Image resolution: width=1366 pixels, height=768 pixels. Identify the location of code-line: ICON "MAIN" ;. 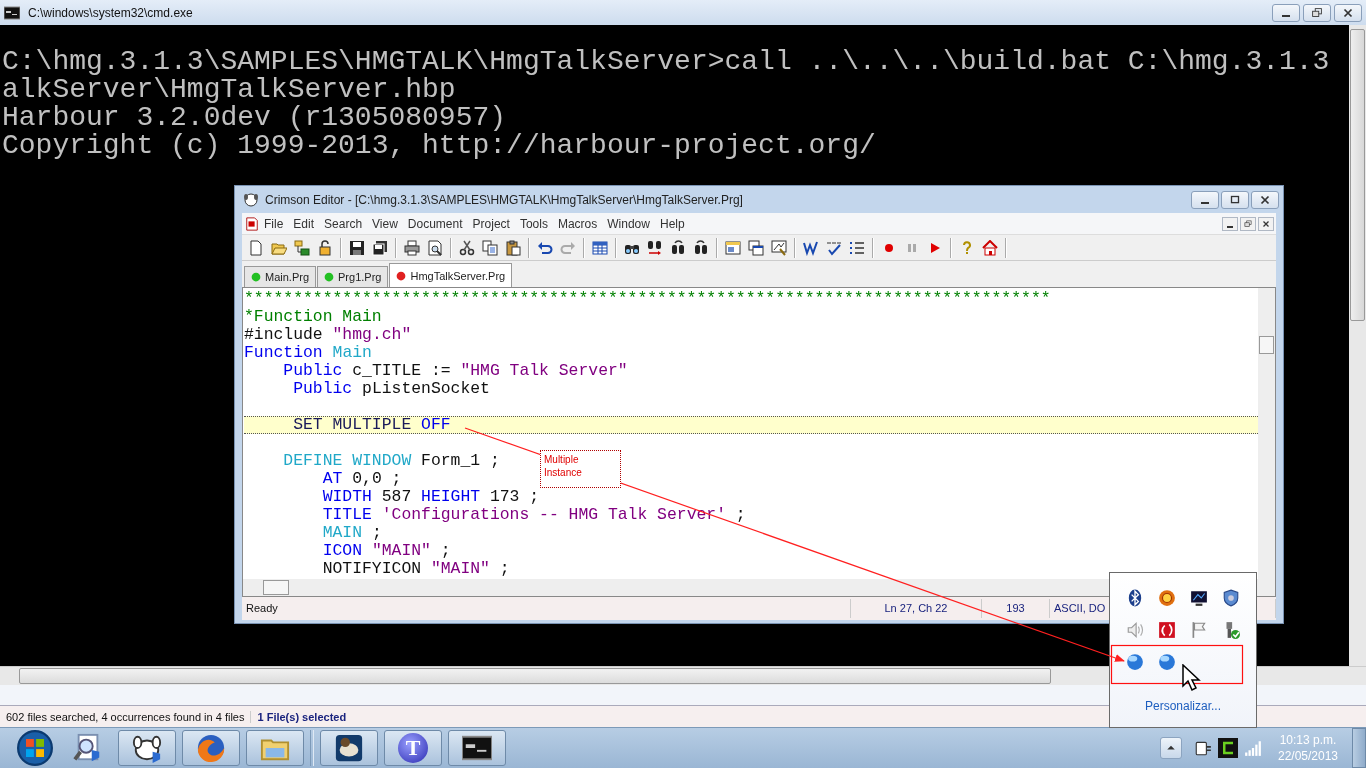
(386, 551).